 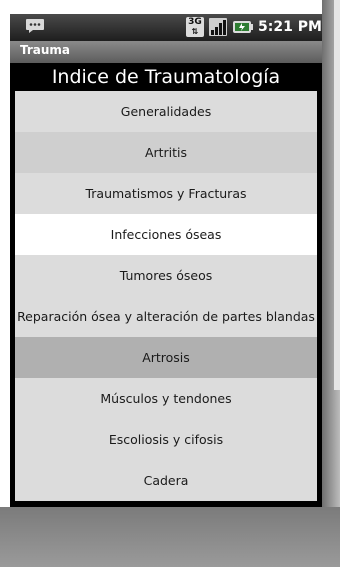 What do you see at coordinates (166, 152) in the screenshot?
I see `list-item-artritis: Artritis` at bounding box center [166, 152].